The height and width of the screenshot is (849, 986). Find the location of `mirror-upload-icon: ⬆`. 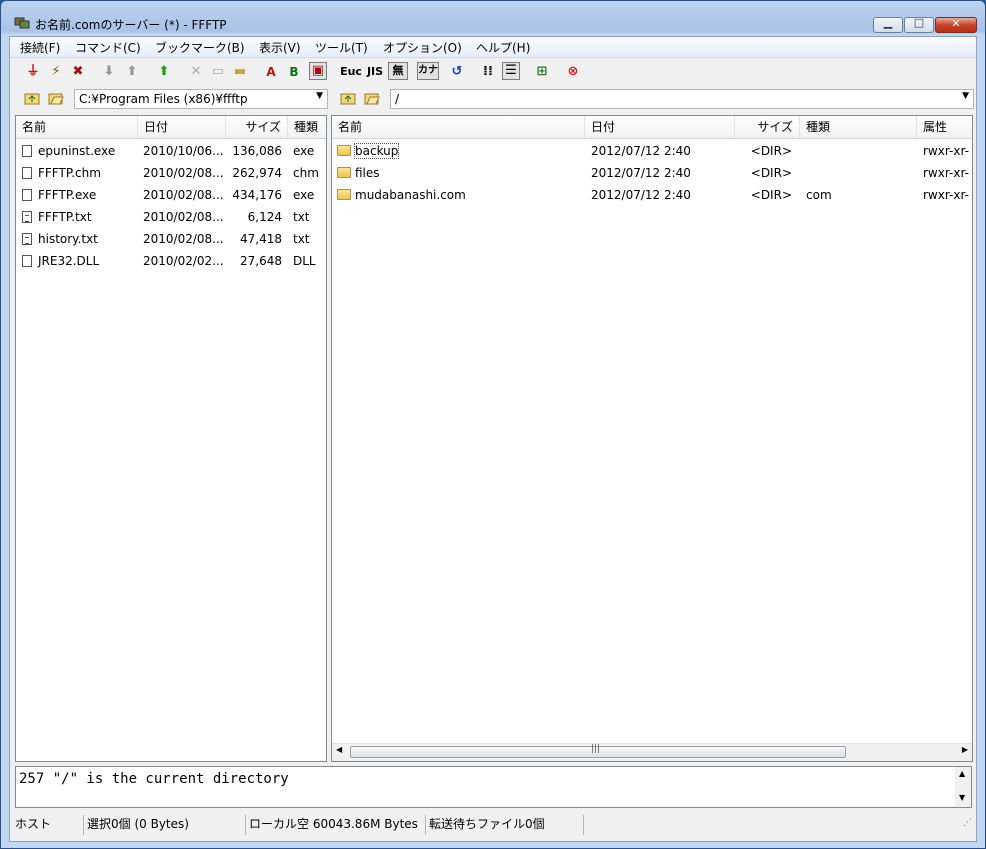

mirror-upload-icon: ⬆ is located at coordinates (164, 72).